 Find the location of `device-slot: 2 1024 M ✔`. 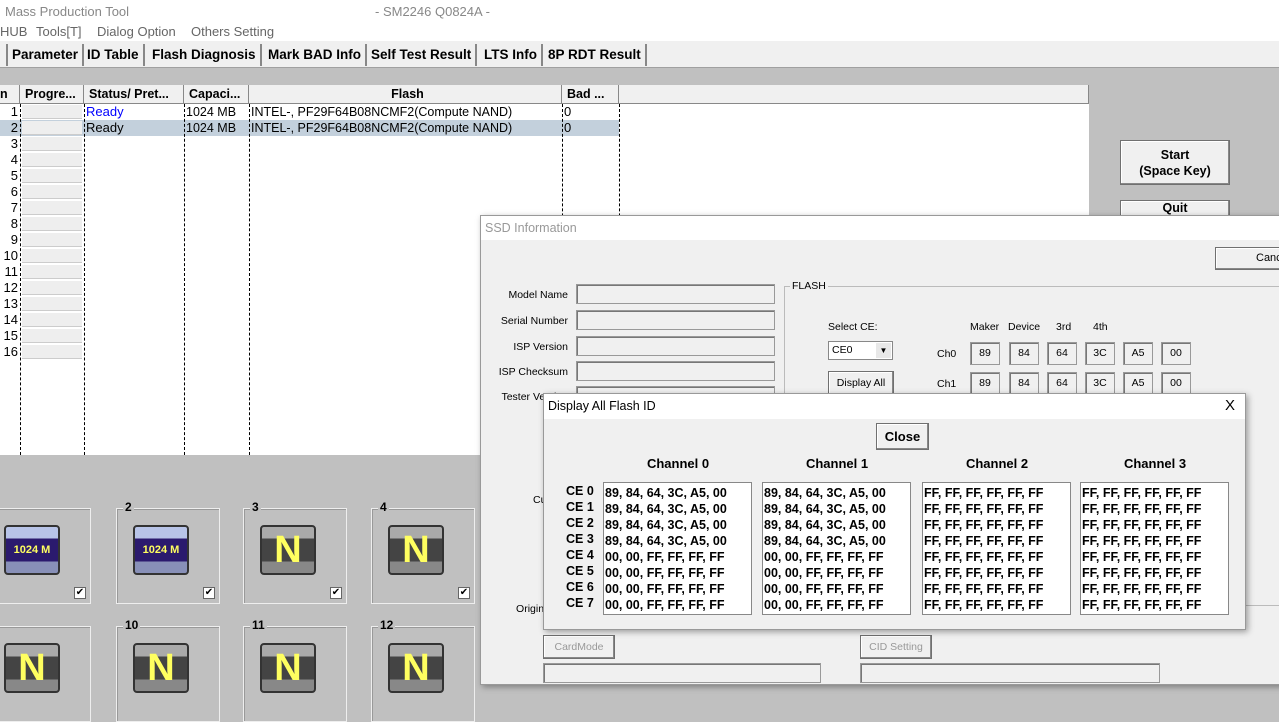

device-slot: 2 1024 M ✔ is located at coordinates (168, 552).